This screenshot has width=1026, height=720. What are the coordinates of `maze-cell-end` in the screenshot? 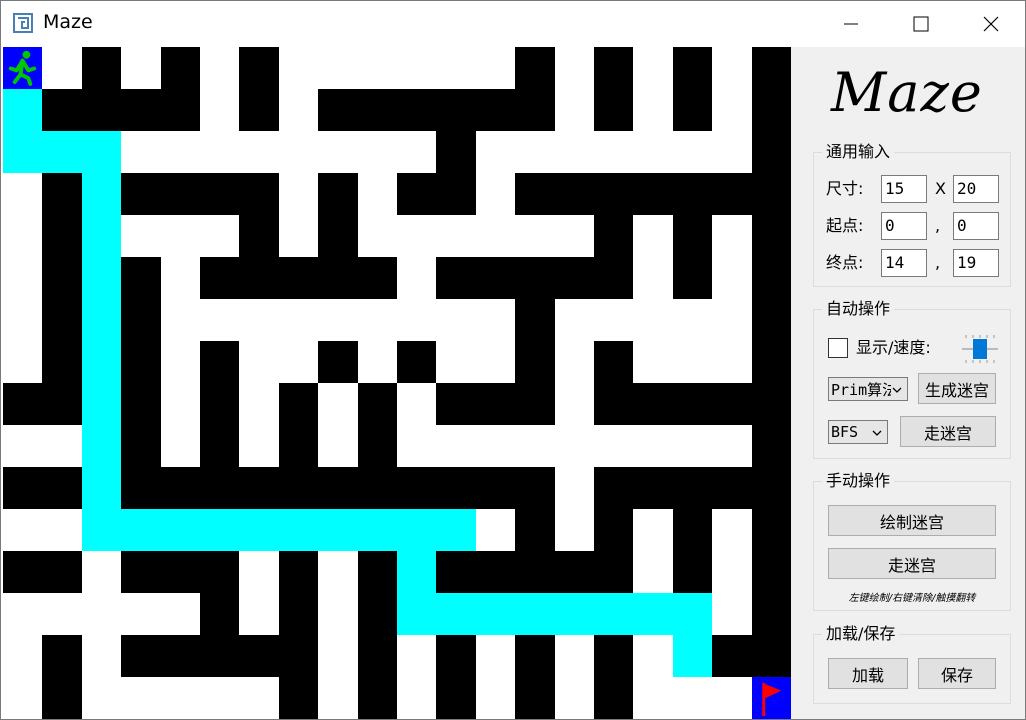 It's located at (771, 698).